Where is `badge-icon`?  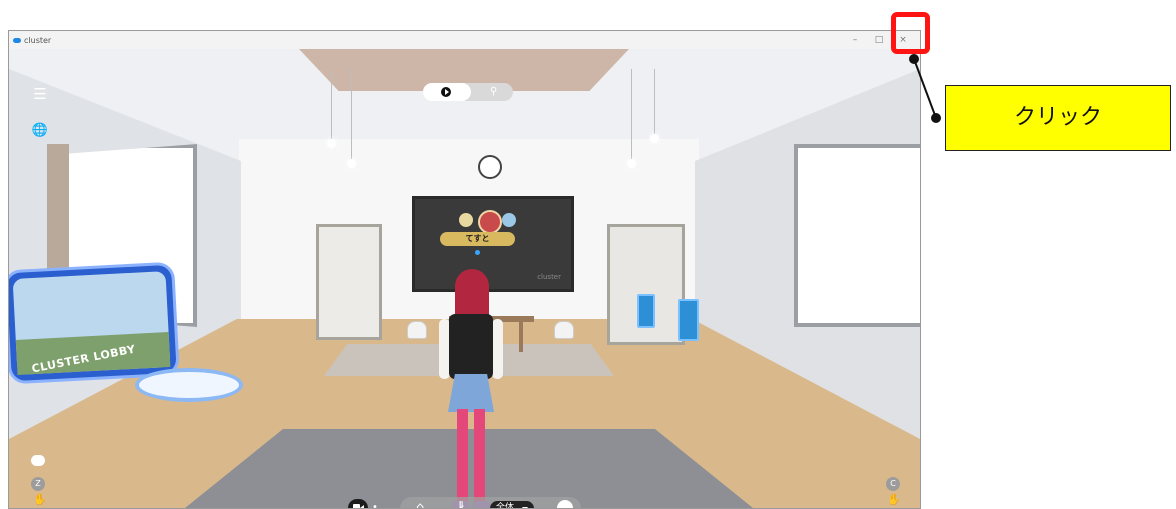 badge-icon is located at coordinates (466, 220).